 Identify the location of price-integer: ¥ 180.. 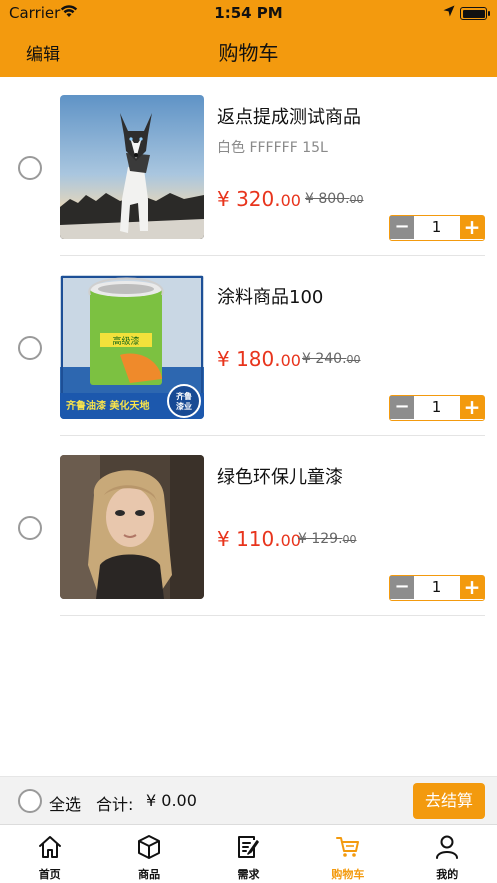
(249, 359).